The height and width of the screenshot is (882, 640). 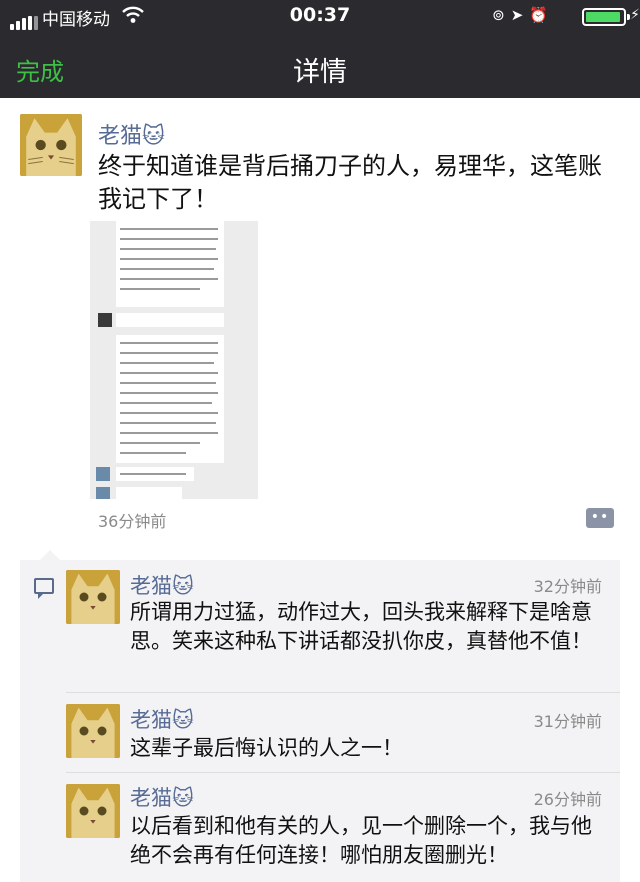 What do you see at coordinates (567, 586) in the screenshot?
I see `comment-timestamp: 32分钟前` at bounding box center [567, 586].